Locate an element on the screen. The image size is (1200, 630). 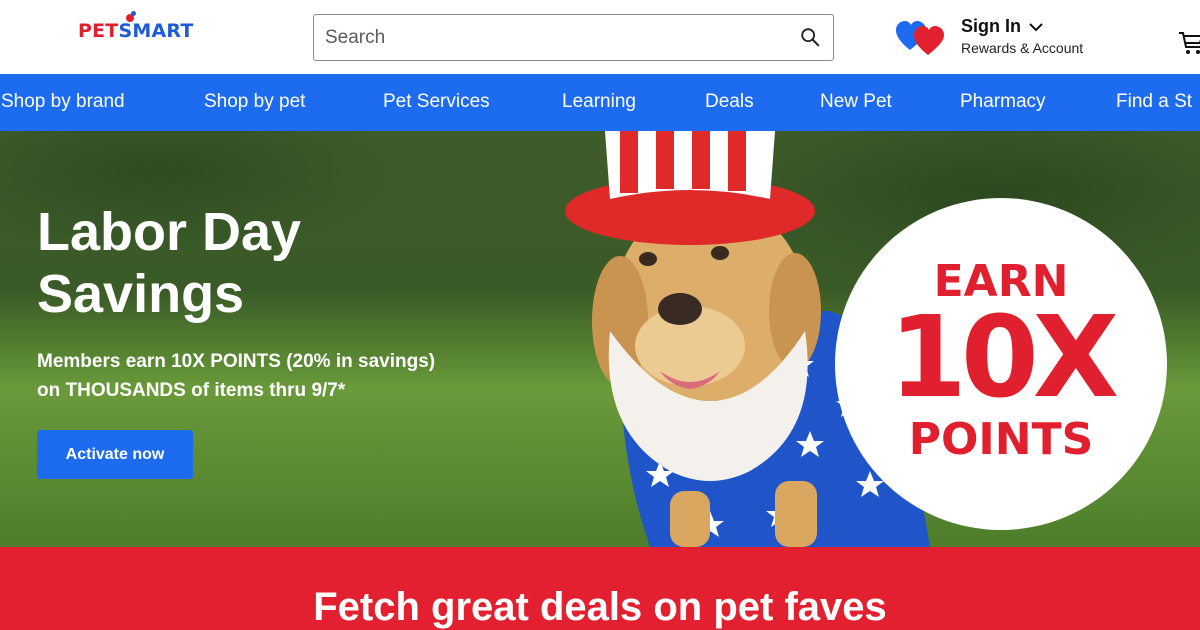
deals-banner-heading: Fetch great deals on pet faves is located at coordinates (600, 607).